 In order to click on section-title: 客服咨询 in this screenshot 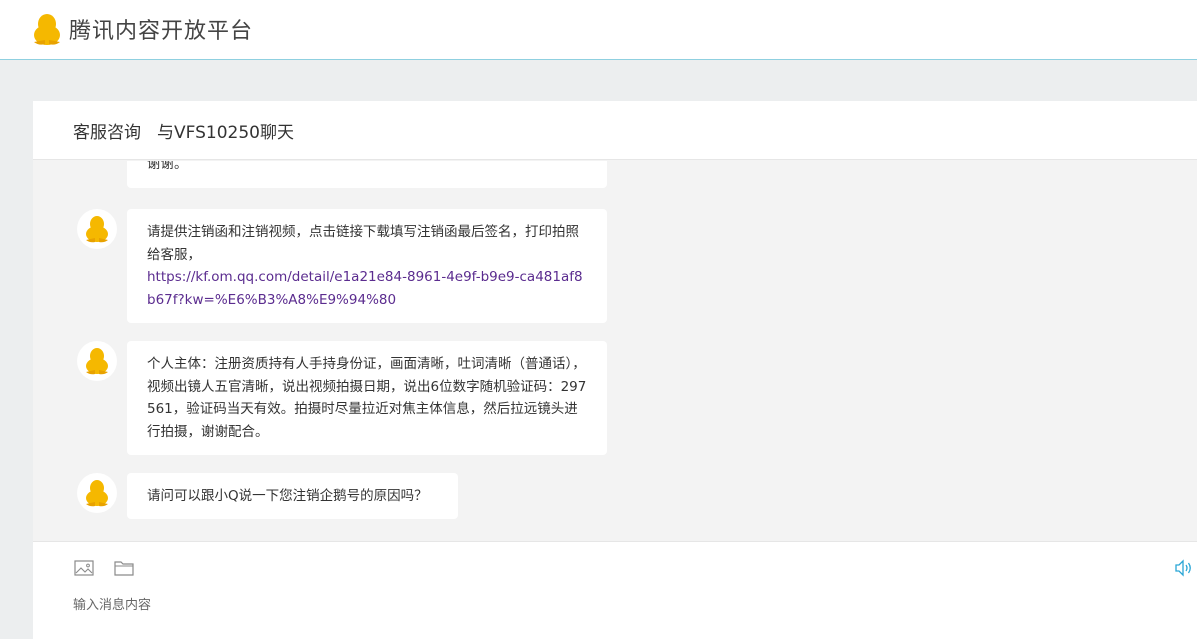, I will do `click(107, 132)`.